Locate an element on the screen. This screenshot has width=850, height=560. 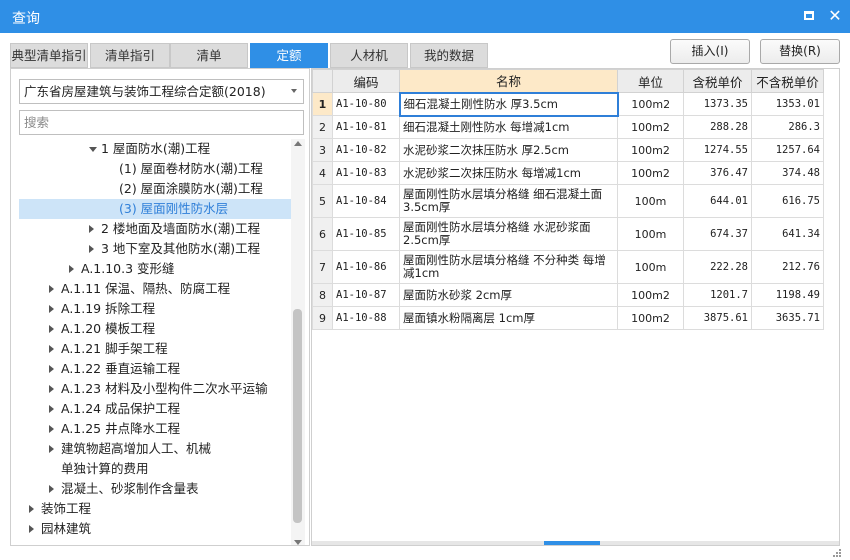
tree-node: A.1.22 垂直运输工程 is located at coordinates (151, 369).